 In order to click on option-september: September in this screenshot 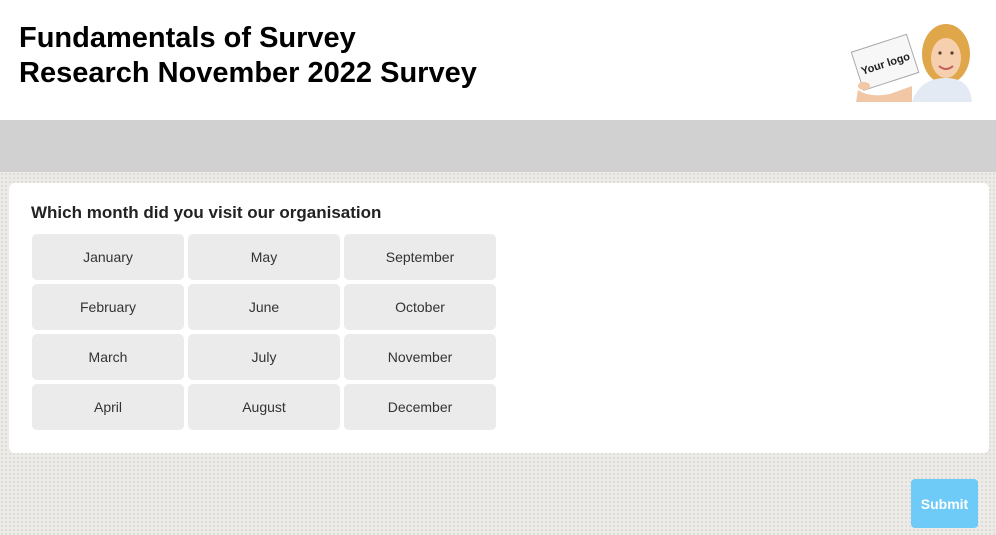, I will do `click(420, 257)`.